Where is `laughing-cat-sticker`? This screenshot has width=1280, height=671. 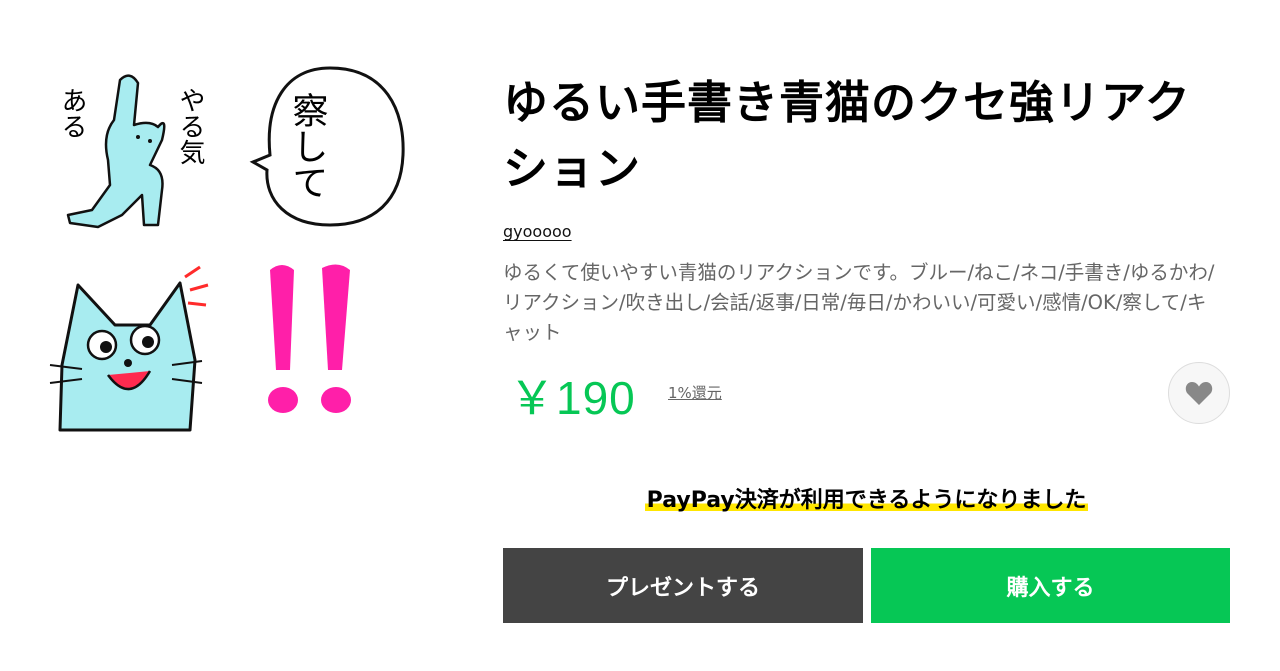 laughing-cat-sticker is located at coordinates (125, 350).